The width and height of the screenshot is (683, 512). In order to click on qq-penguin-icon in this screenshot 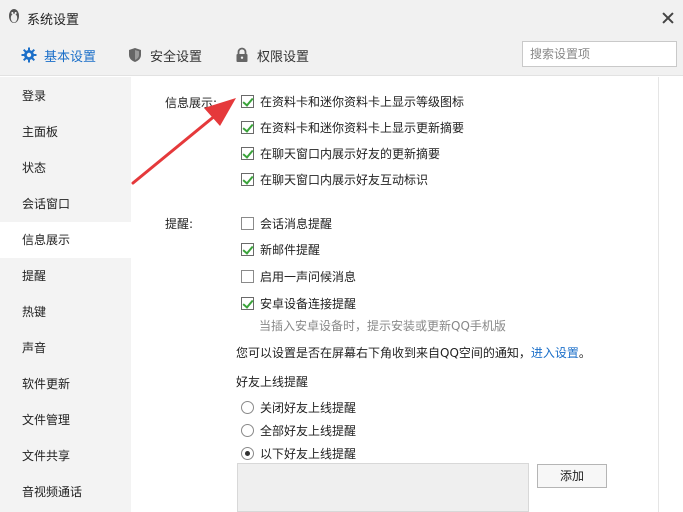, I will do `click(14, 16)`.